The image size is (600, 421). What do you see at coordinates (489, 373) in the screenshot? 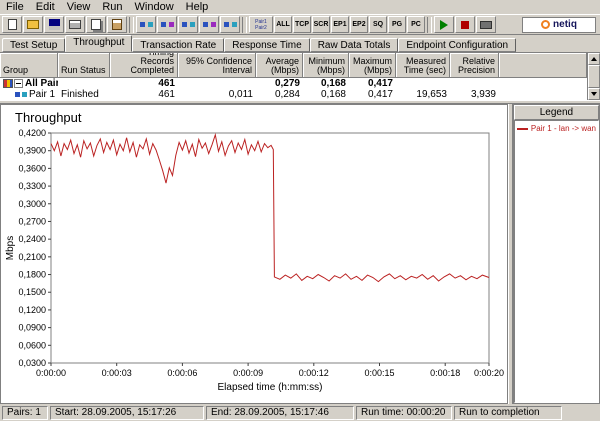
I see `svg-text: 0:00:20` at bounding box center [489, 373].